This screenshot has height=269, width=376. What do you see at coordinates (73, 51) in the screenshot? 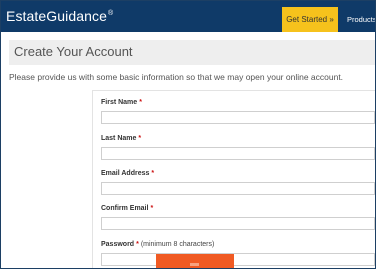
I see `page-title: Create Your Account` at bounding box center [73, 51].